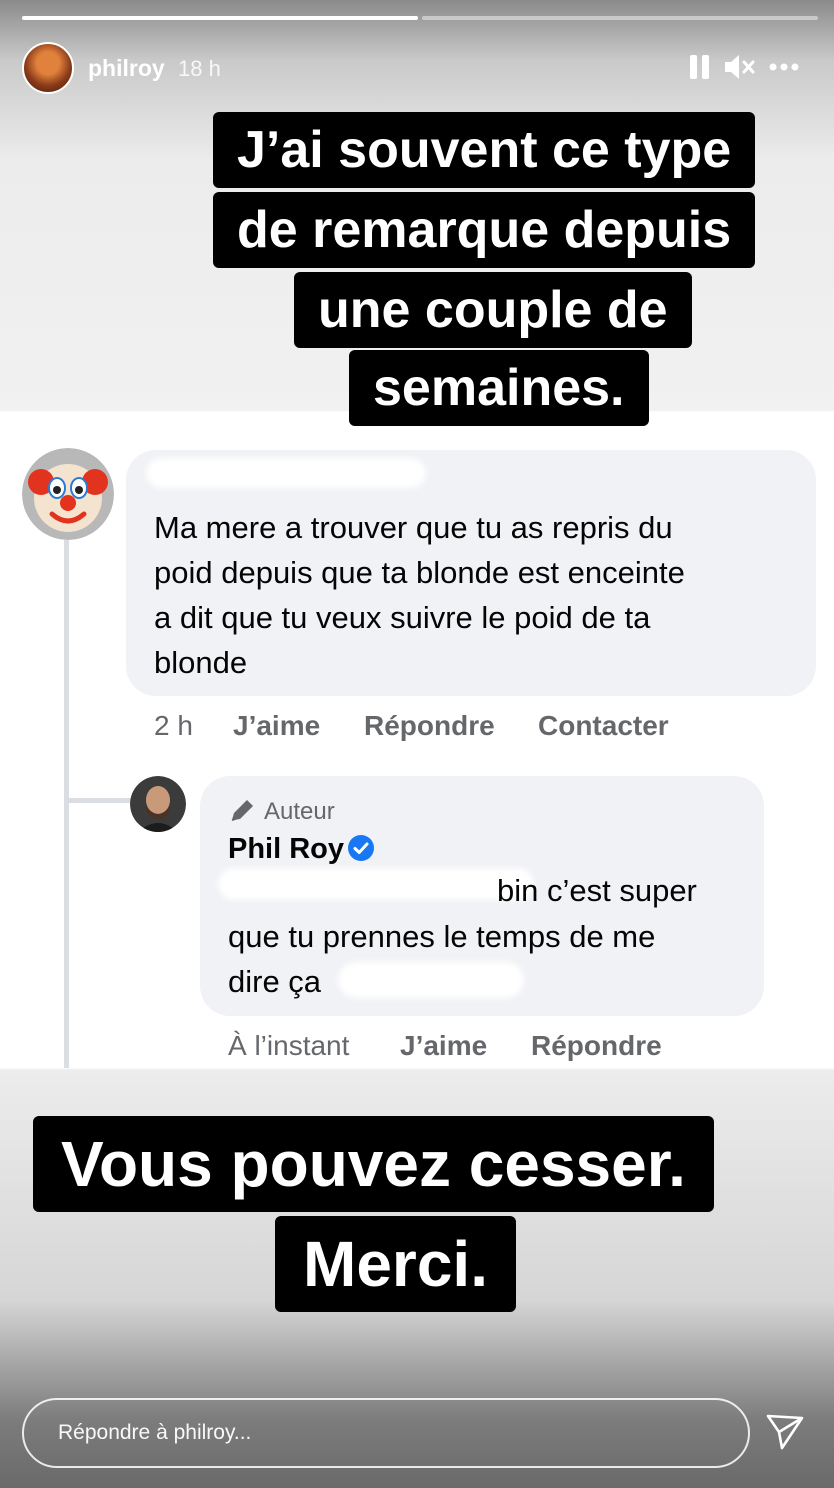 Image resolution: width=834 pixels, height=1488 pixels. I want to click on caption-bottom-line: Merci., so click(395, 1264).